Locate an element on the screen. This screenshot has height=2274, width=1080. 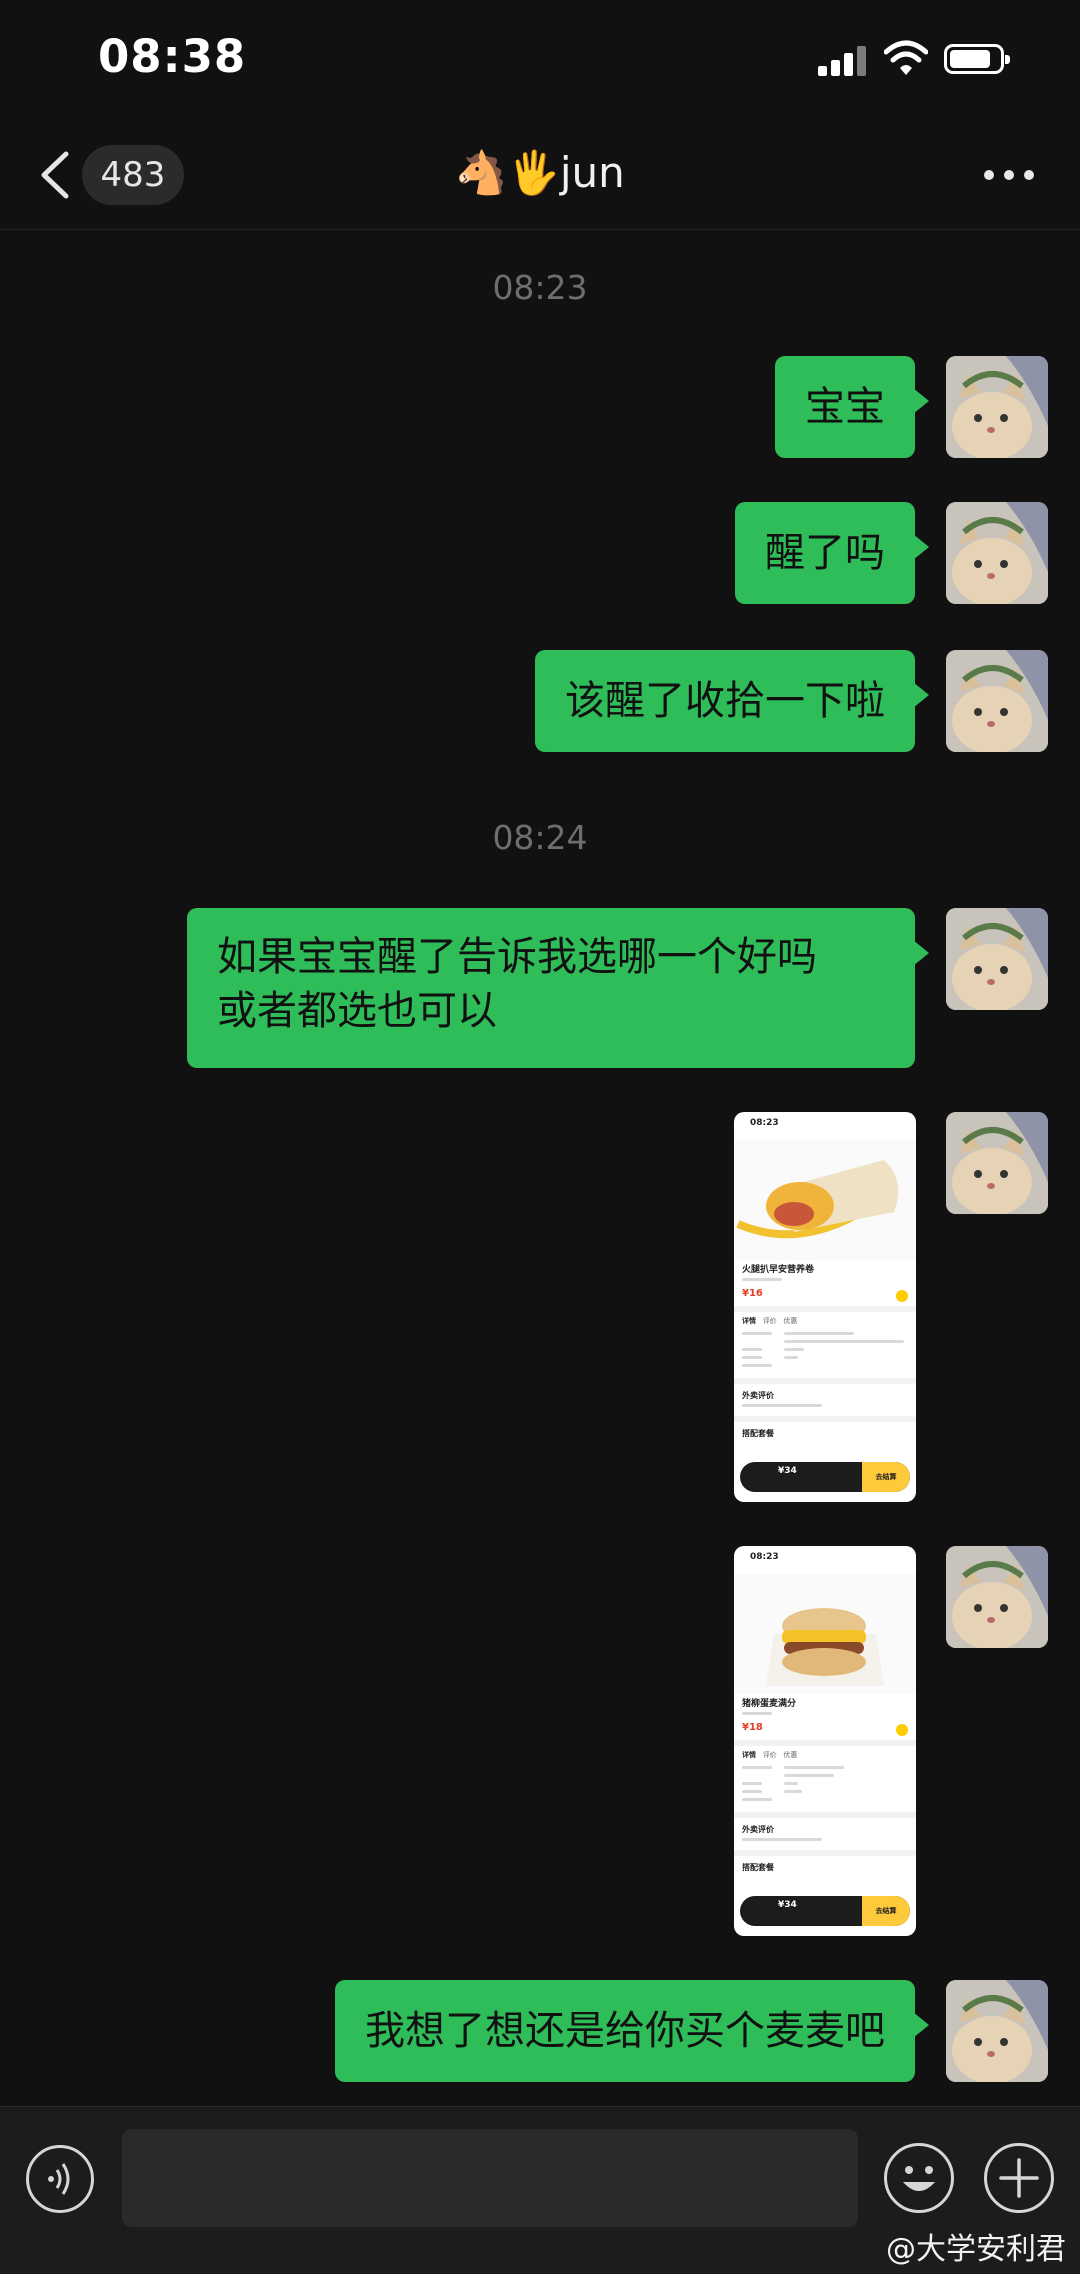
message-text-line-2: 或者都选也可以 is located at coordinates (357, 1011).